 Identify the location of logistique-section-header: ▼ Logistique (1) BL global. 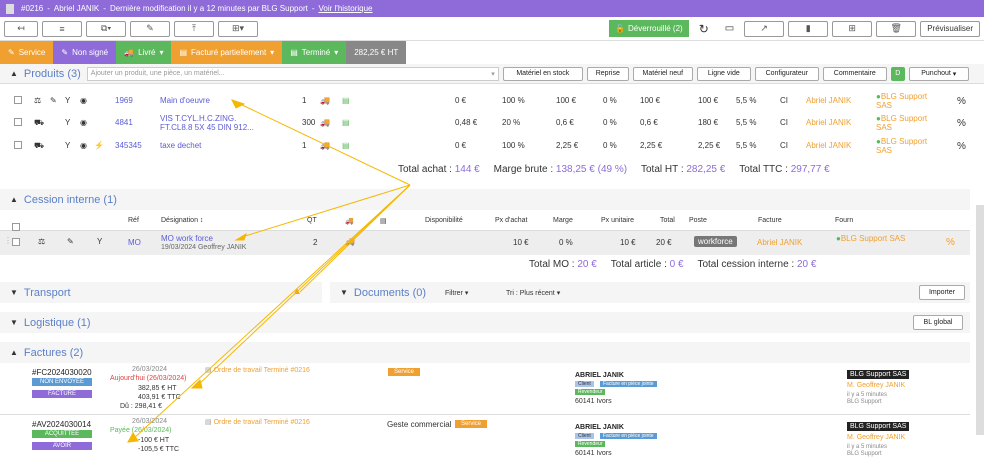
(485, 322).